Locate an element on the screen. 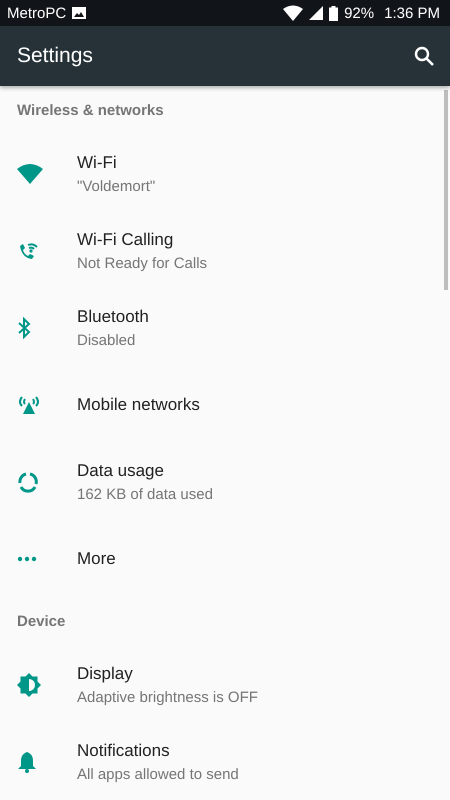  setting-title: Wi-Fi Calling is located at coordinates (142, 240).